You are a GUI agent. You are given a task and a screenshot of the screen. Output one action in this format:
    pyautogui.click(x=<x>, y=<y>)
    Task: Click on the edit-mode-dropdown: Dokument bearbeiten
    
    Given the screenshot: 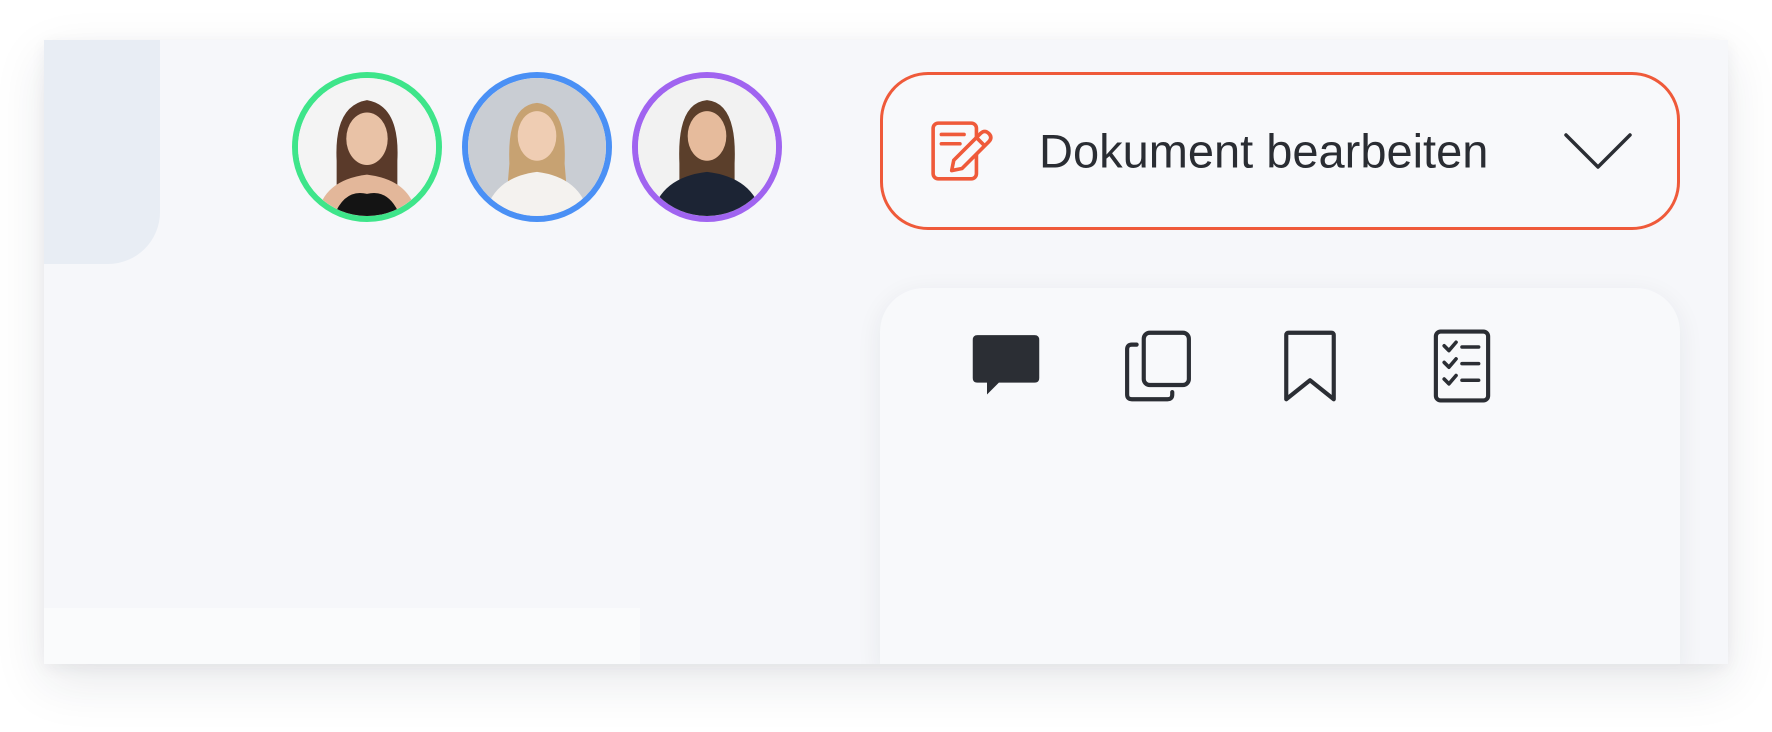 What is the action you would take?
    pyautogui.click(x=1280, y=151)
    